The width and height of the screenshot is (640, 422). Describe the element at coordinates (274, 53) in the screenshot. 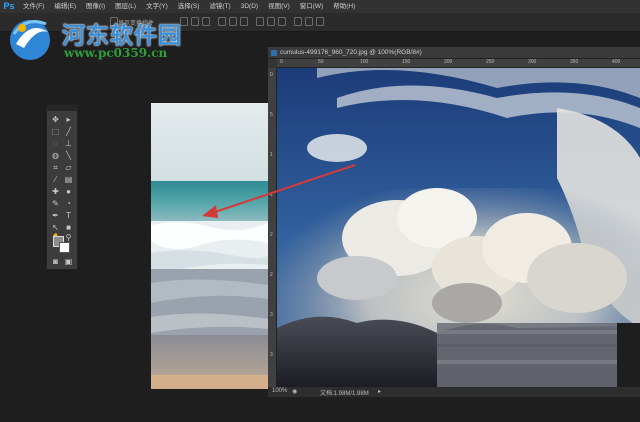

I see `document-icon` at that location.